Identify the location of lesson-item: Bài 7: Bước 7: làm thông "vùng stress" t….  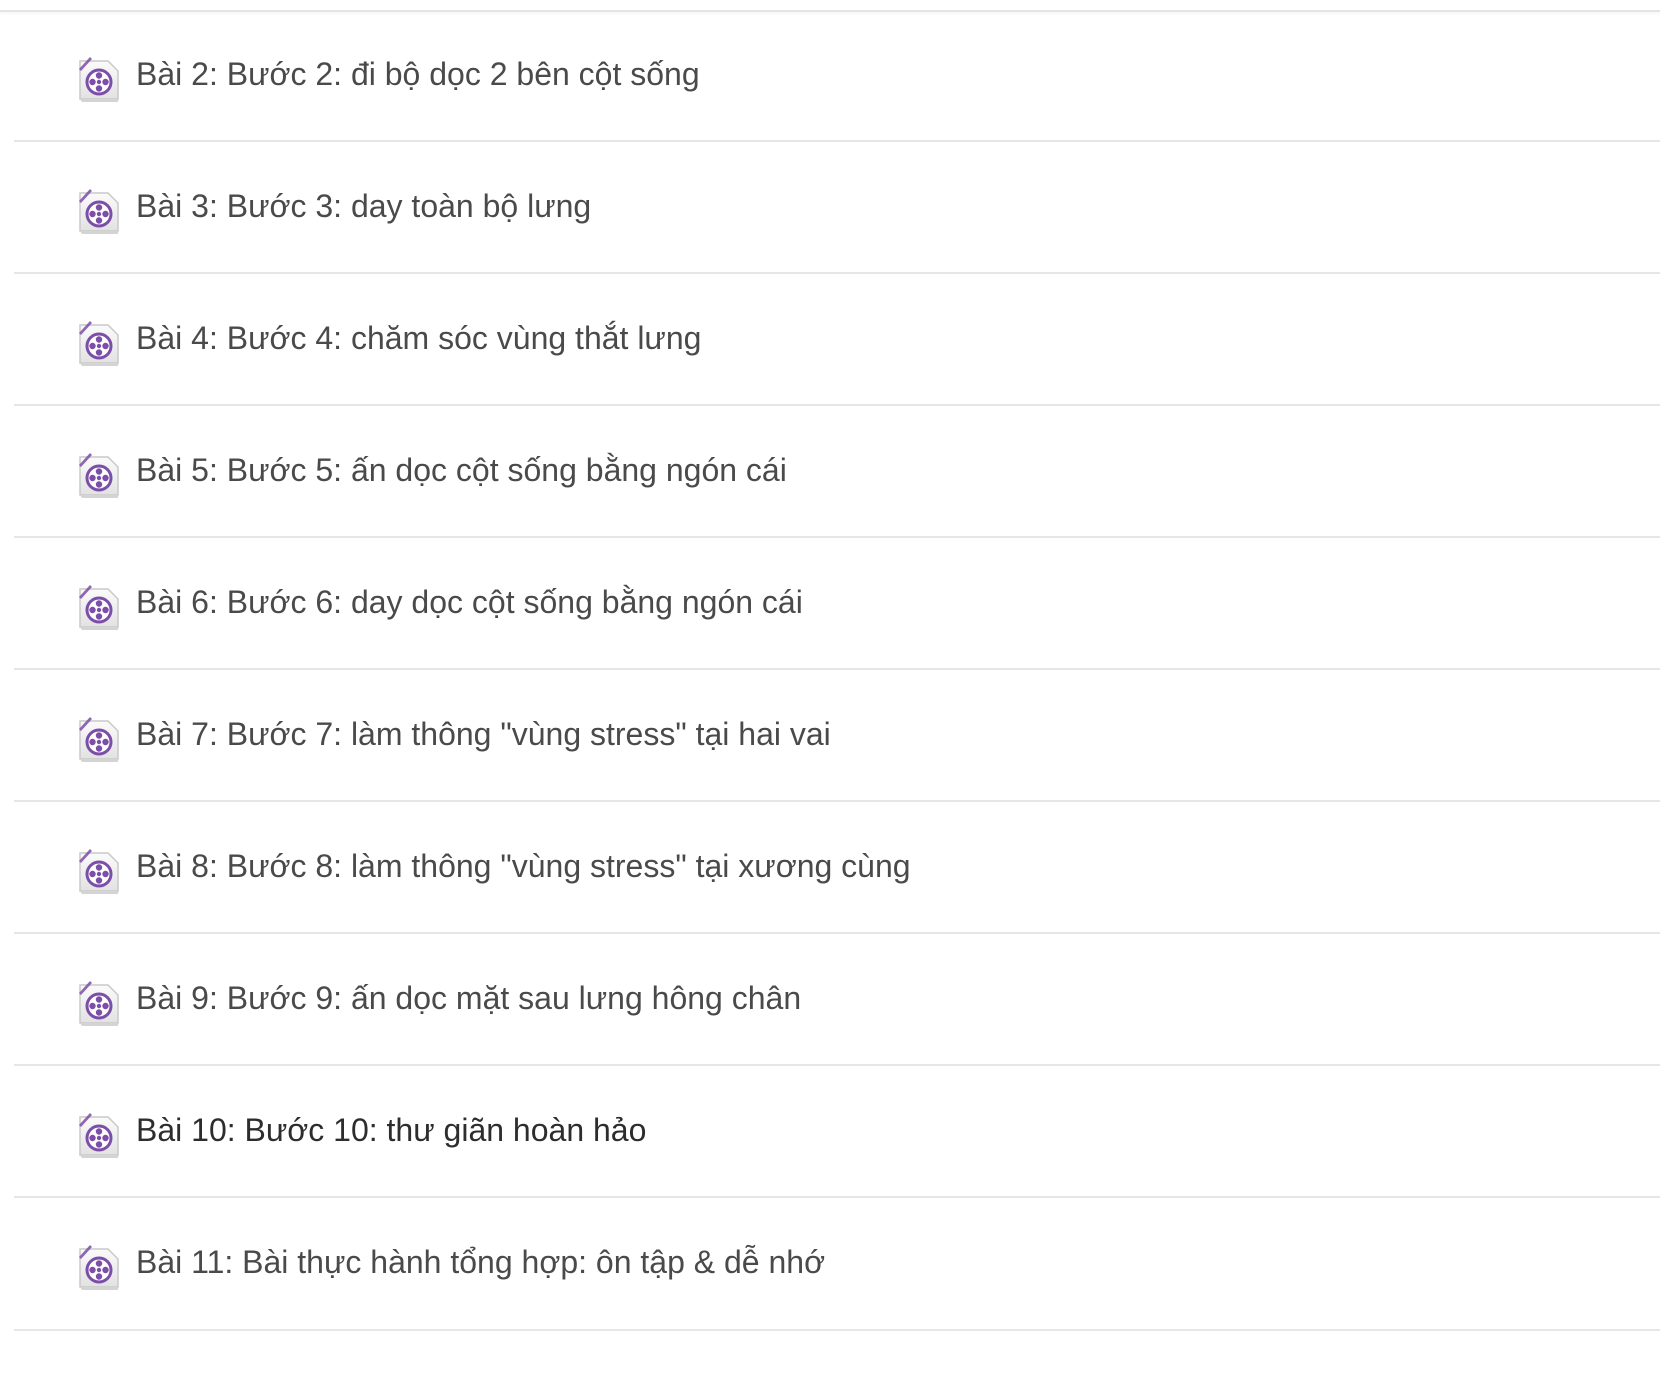
(837, 736).